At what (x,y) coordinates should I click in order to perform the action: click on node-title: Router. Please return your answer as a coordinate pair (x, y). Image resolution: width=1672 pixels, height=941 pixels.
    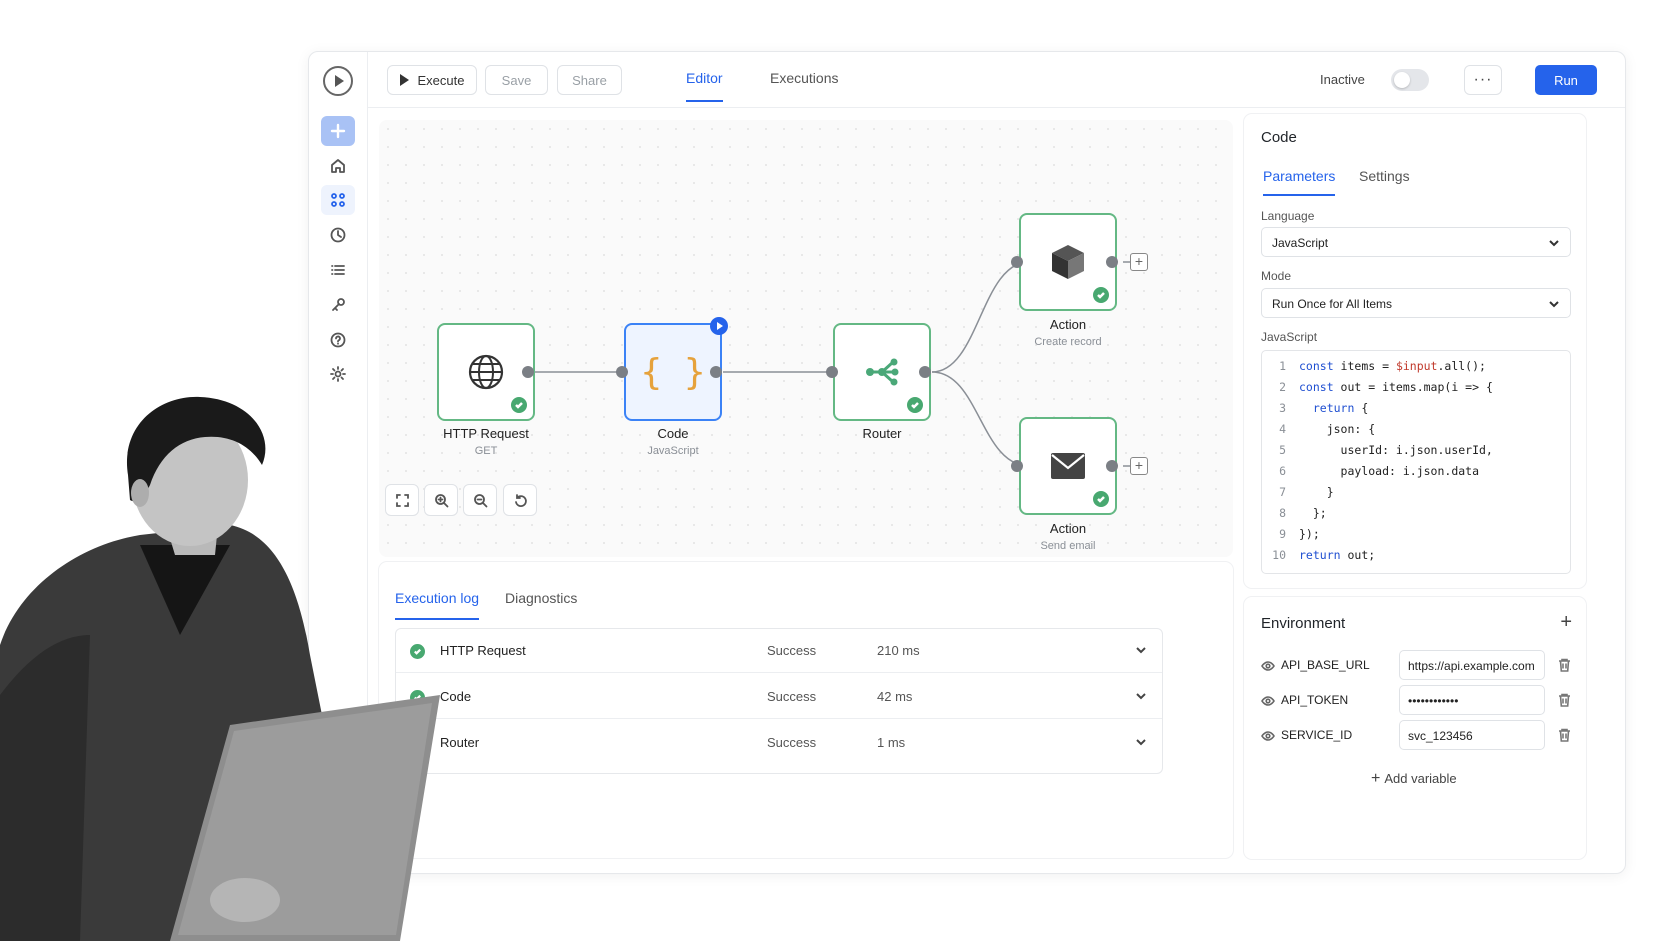
    Looking at the image, I should click on (882, 433).